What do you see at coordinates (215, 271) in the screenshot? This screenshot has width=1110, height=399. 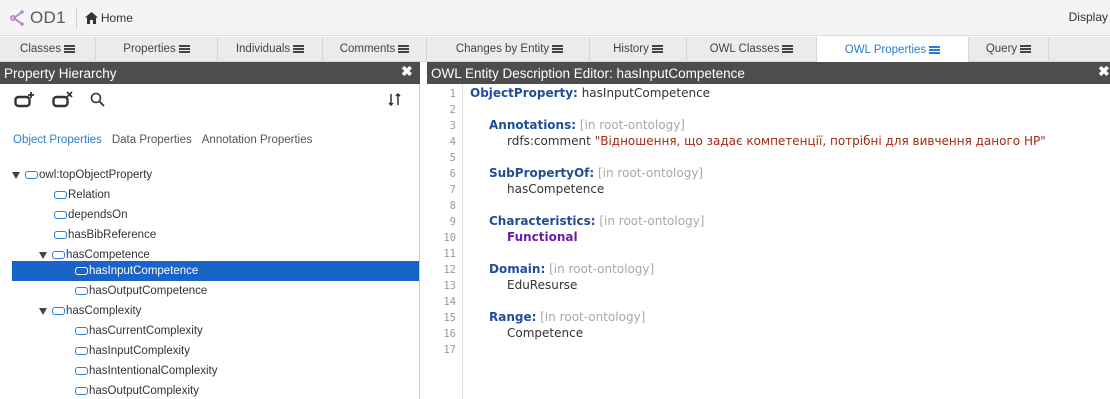 I see `tree-item-hasinputcompetence: hasInputCompetence` at bounding box center [215, 271].